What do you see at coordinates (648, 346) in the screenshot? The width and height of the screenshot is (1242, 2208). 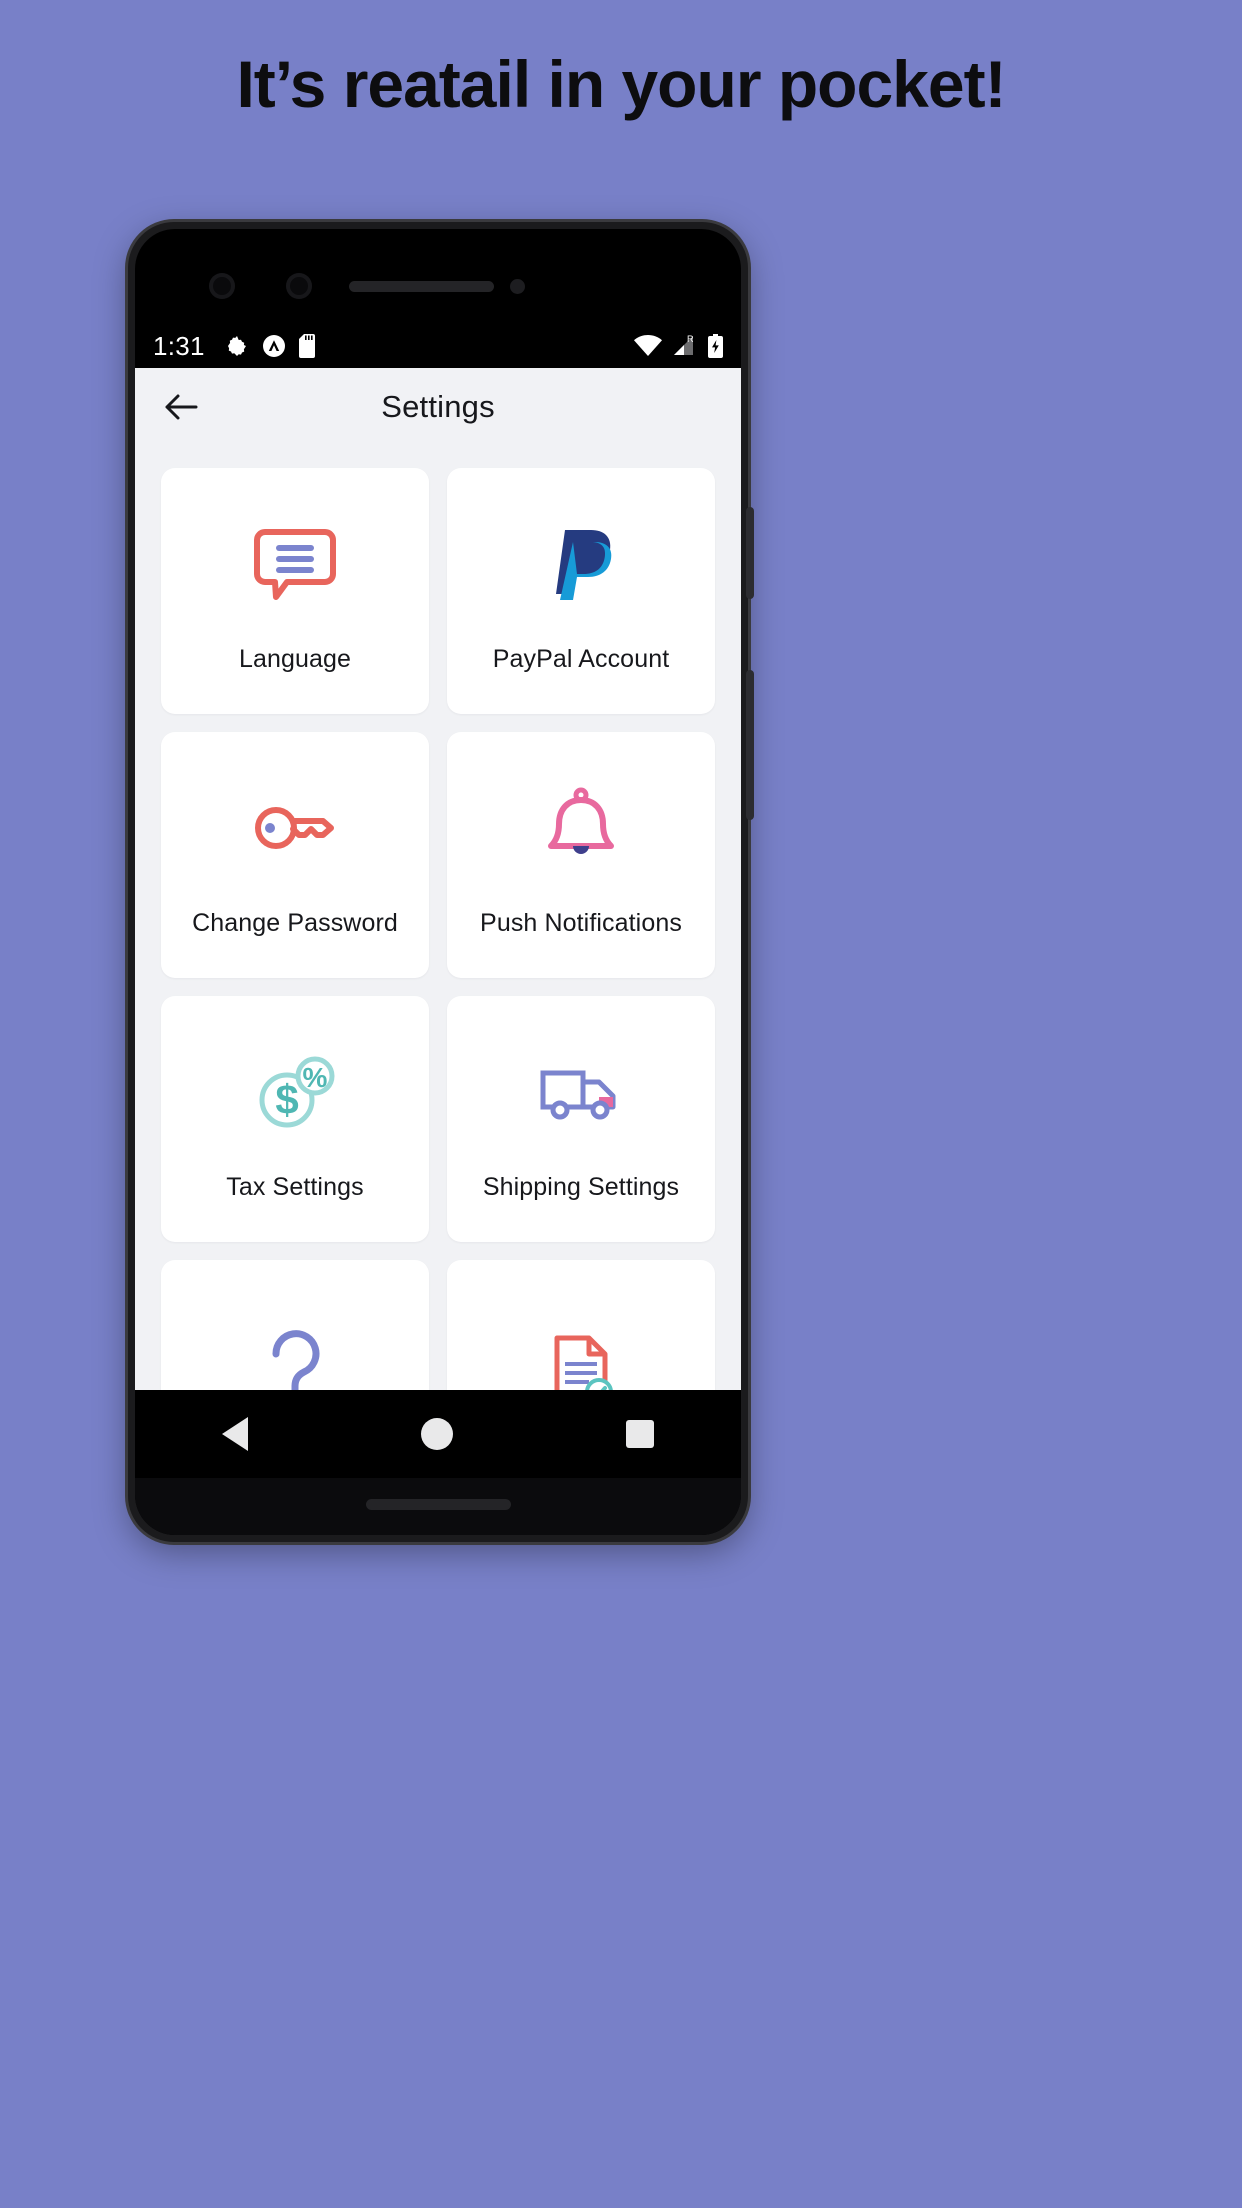 I see `wifi-icon` at bounding box center [648, 346].